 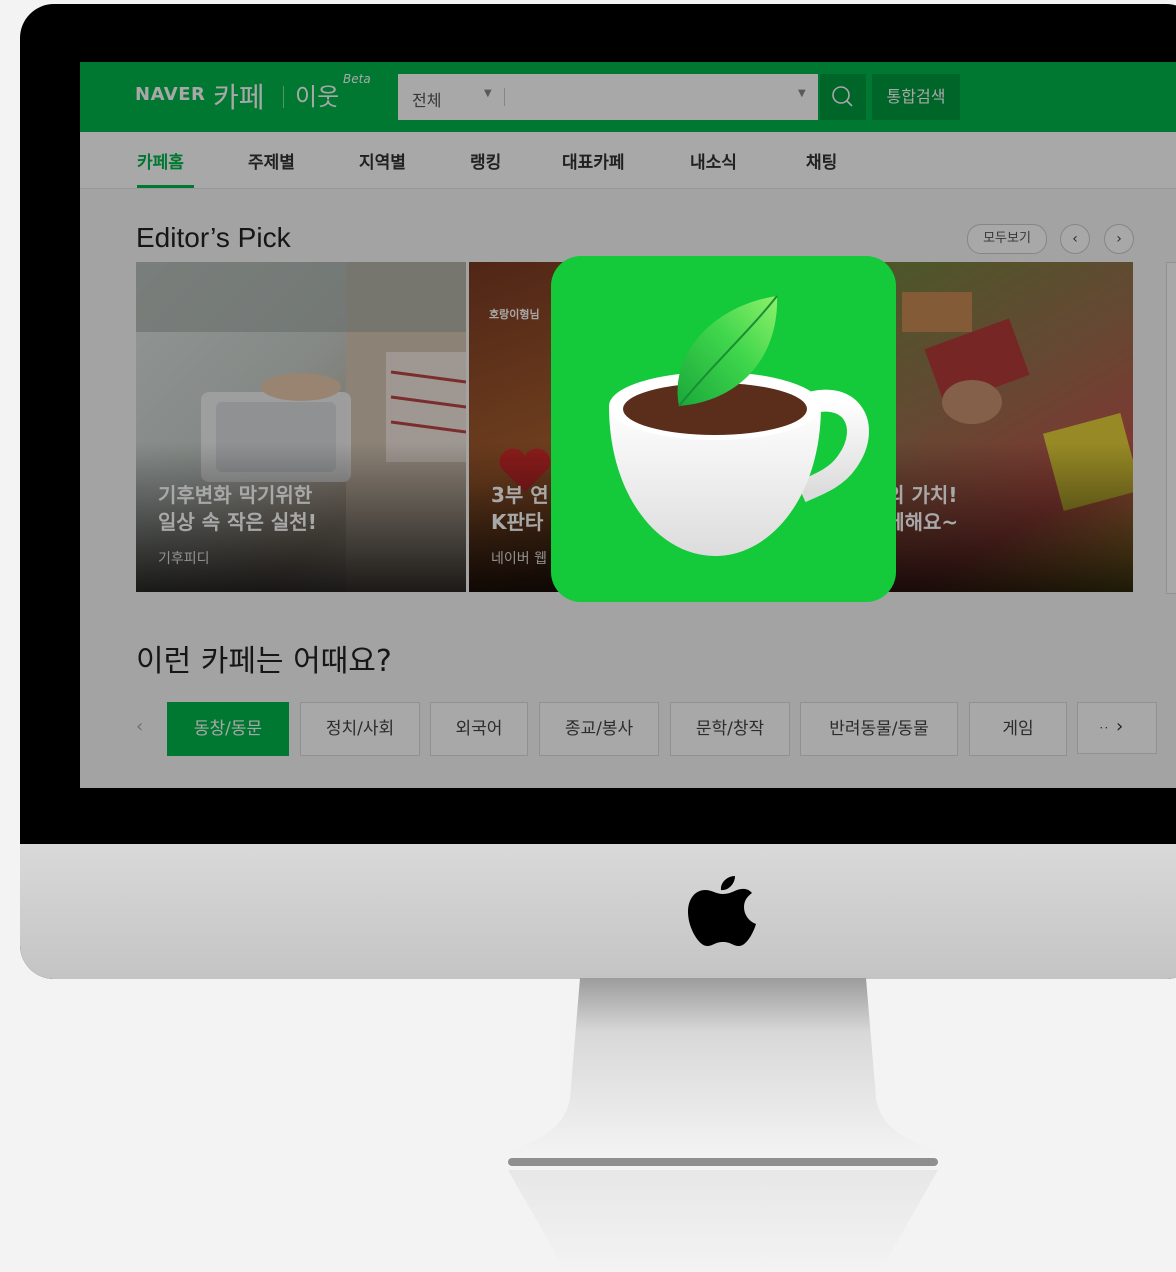 I want to click on naver-cafe-app-icon, so click(x=723, y=429).